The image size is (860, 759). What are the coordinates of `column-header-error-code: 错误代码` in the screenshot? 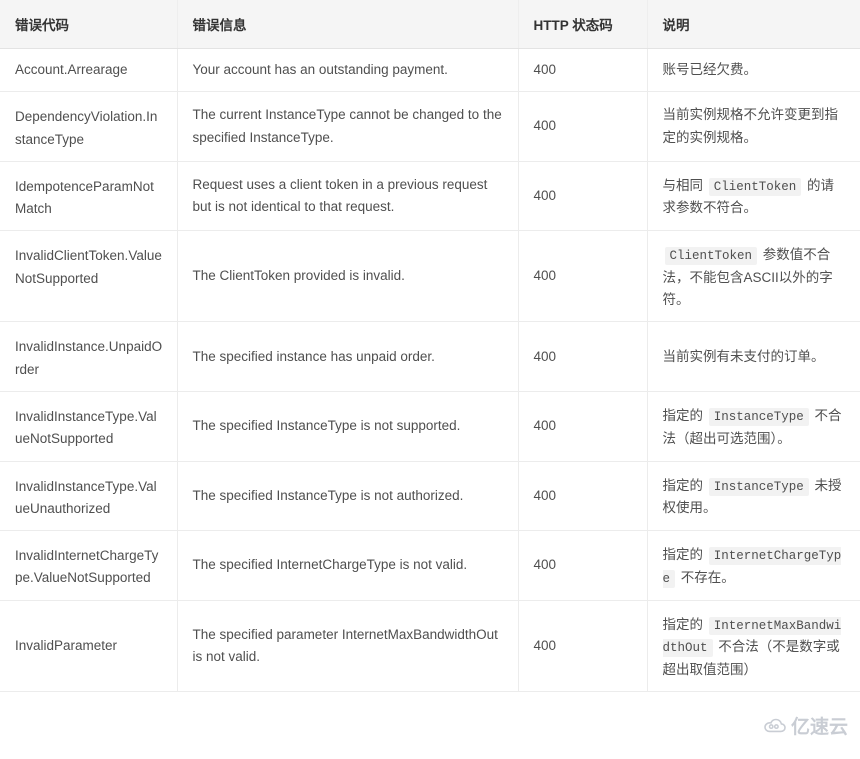 It's located at (89, 24).